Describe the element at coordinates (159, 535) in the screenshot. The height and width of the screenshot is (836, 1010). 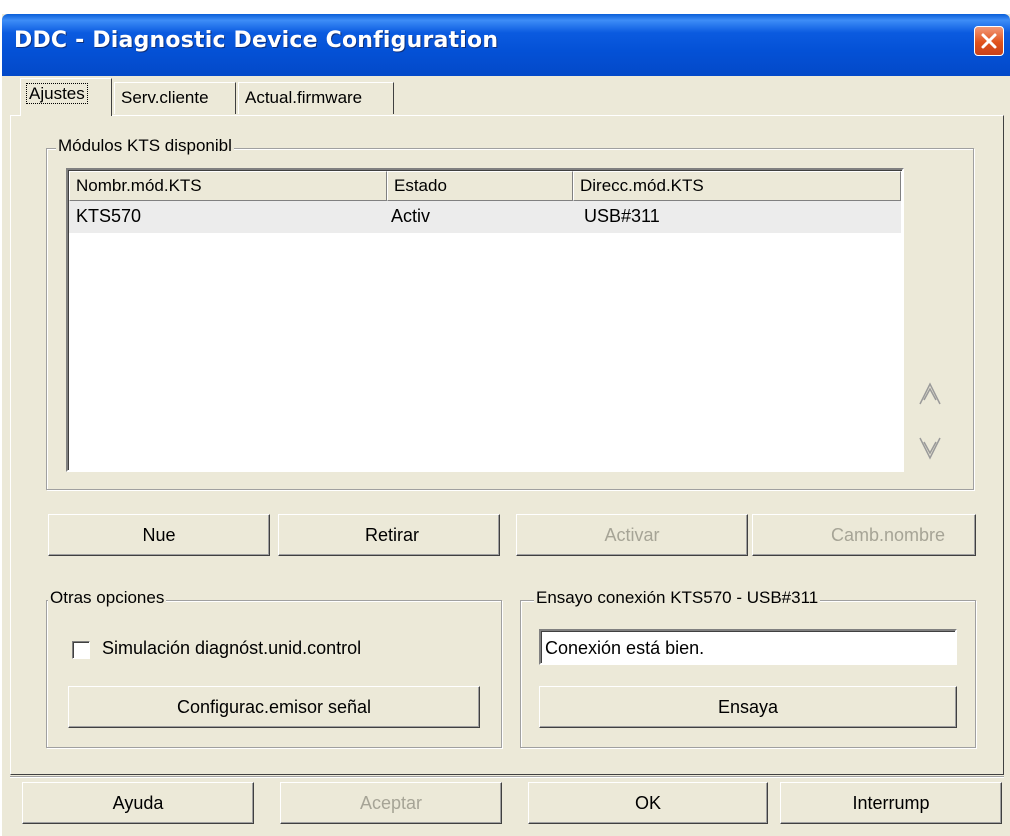
I see `new-module-button: Nue` at that location.